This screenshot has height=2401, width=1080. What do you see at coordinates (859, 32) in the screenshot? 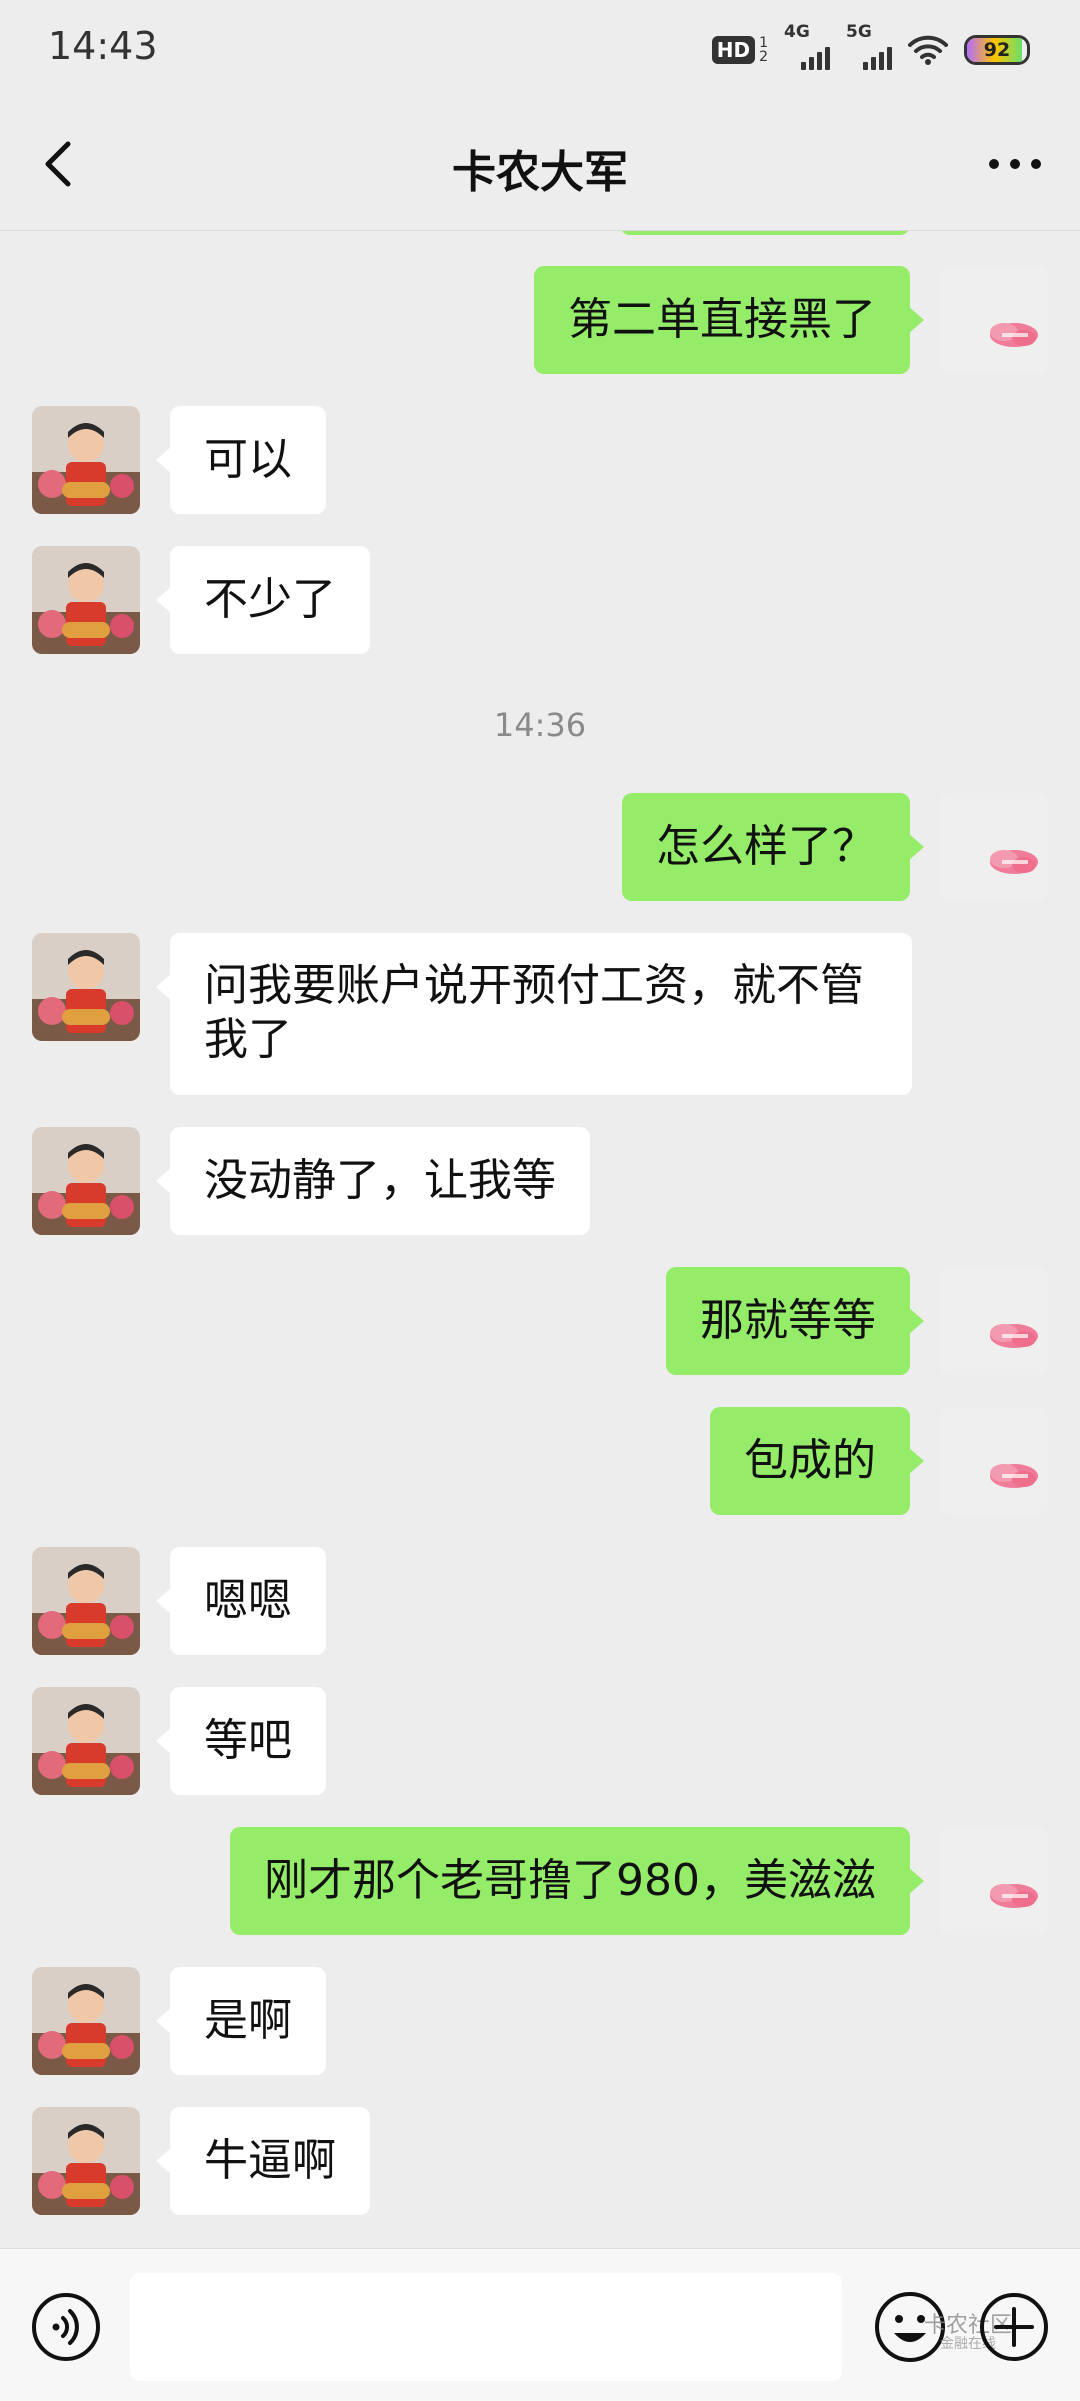
I see `net-5g-label: 5G` at bounding box center [859, 32].